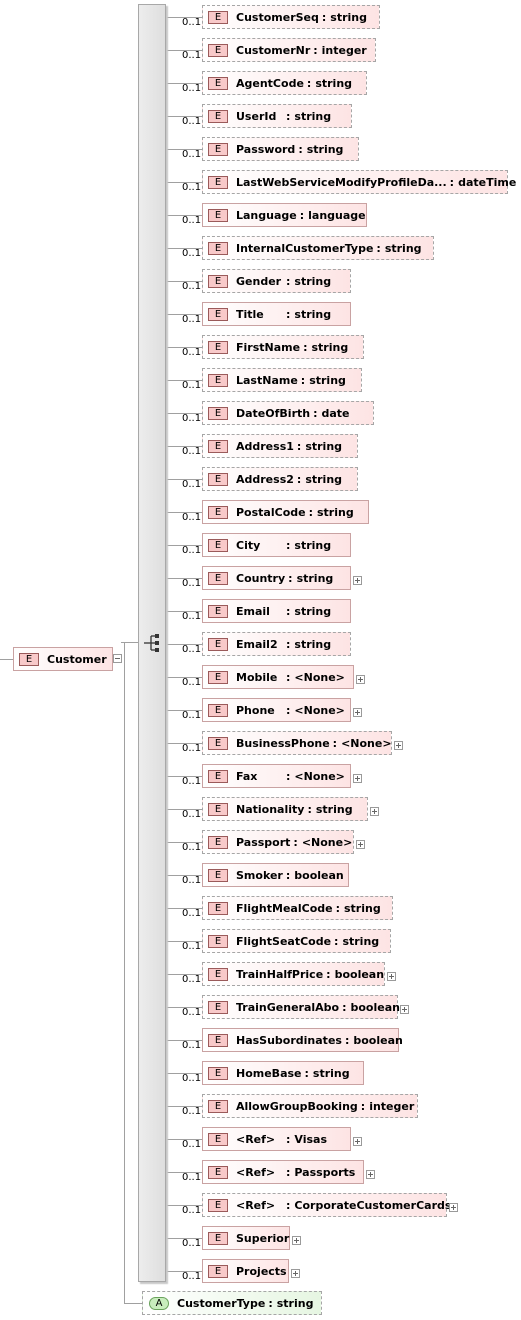 Image resolution: width=521 pixels, height=1320 pixels. What do you see at coordinates (276, 314) in the screenshot?
I see `element-box: E Title: string` at bounding box center [276, 314].